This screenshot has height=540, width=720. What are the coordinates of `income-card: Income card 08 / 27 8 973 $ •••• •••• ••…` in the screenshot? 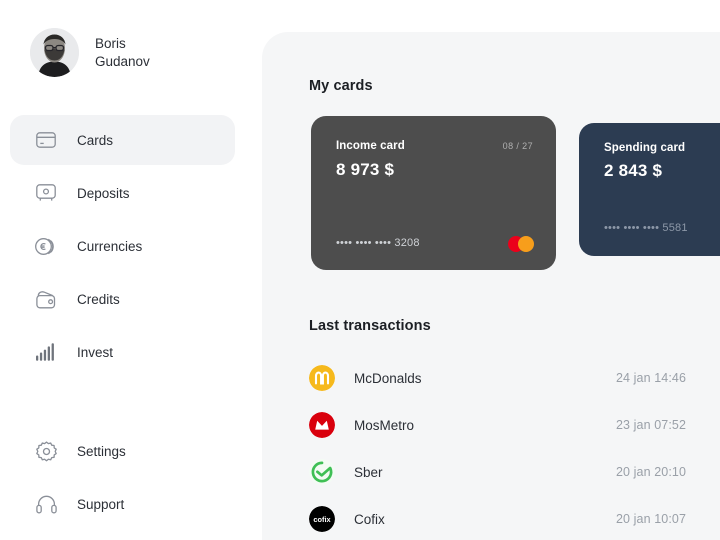 It's located at (433, 193).